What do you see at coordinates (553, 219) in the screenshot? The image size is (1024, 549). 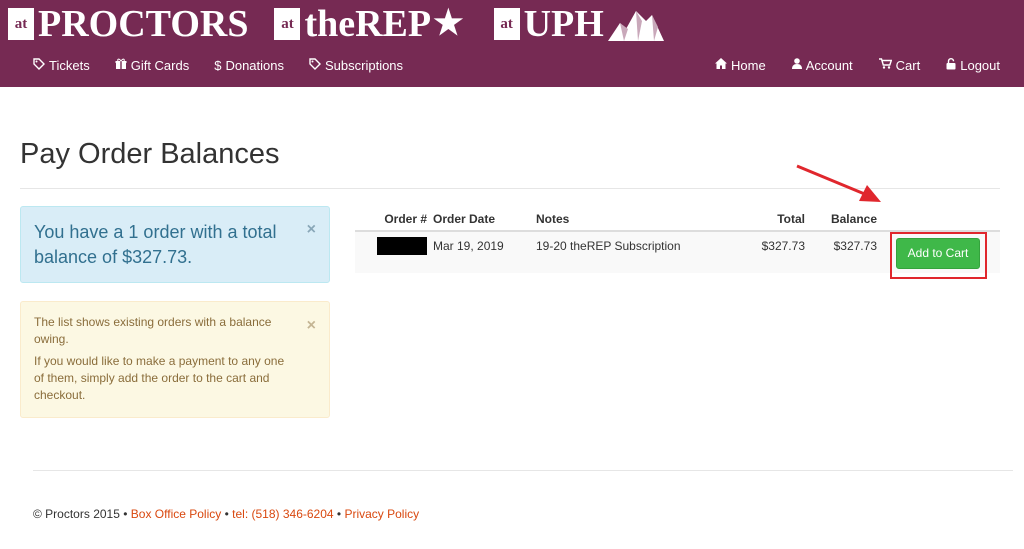 I see `header-notes: Notes` at bounding box center [553, 219].